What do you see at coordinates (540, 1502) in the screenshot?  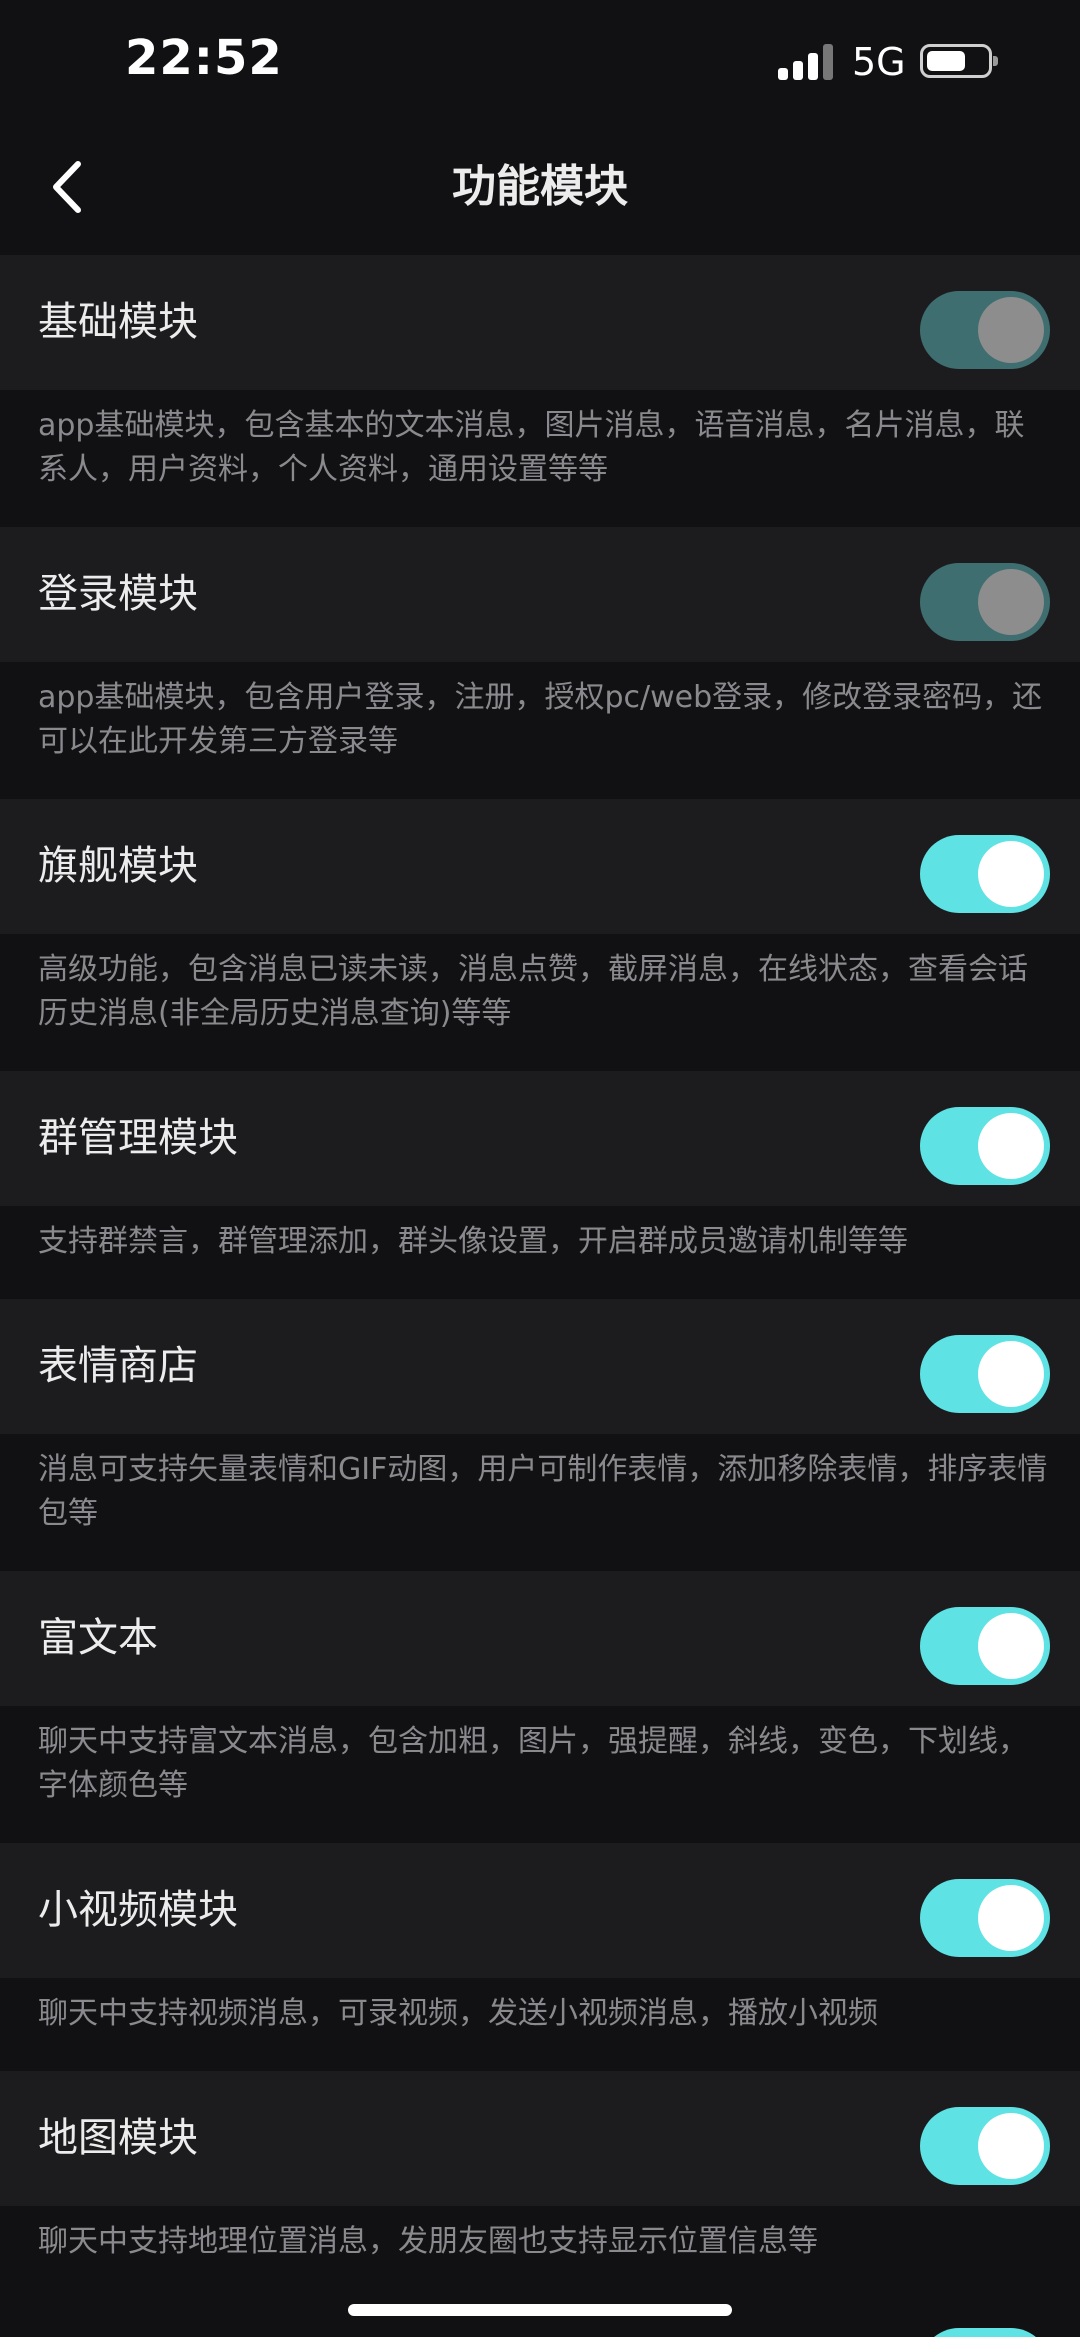 I see `module-description: 消息可支持矢量表情和GIF动图，用户可制作表情，添加移除表情，排序表情包等` at bounding box center [540, 1502].